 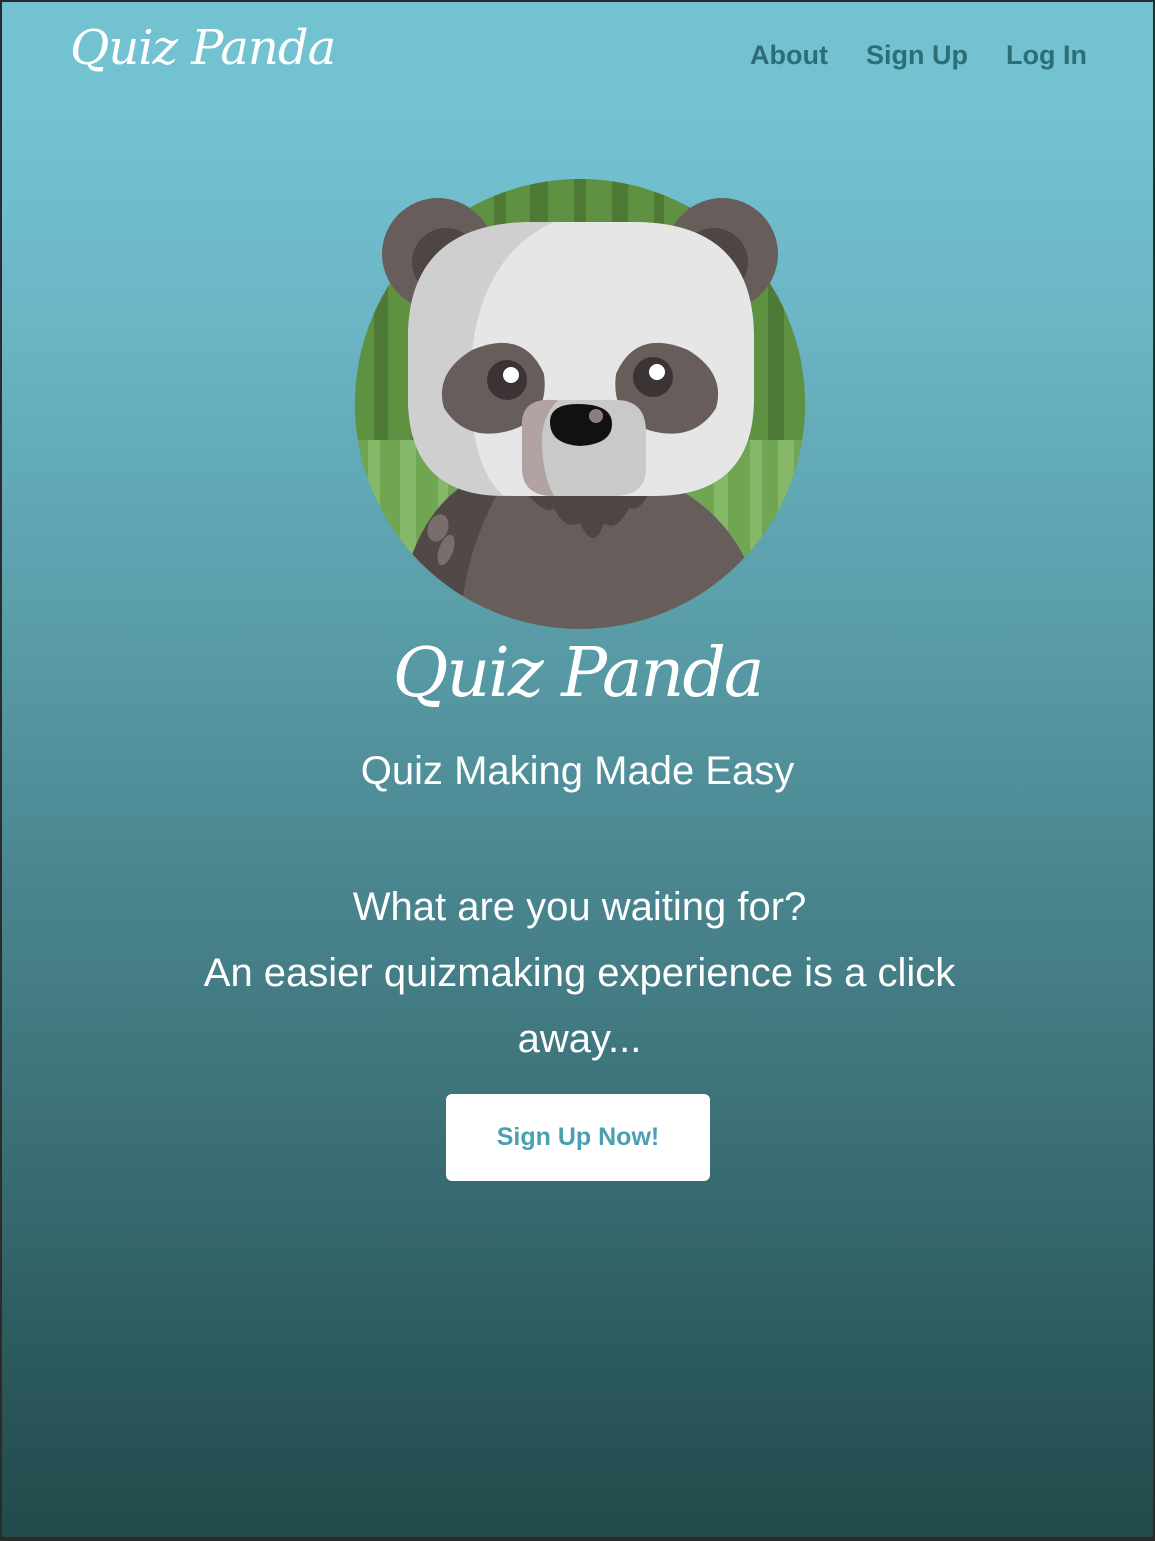 I want to click on pitch-line-question: What are you waiting for?, so click(x=579, y=907).